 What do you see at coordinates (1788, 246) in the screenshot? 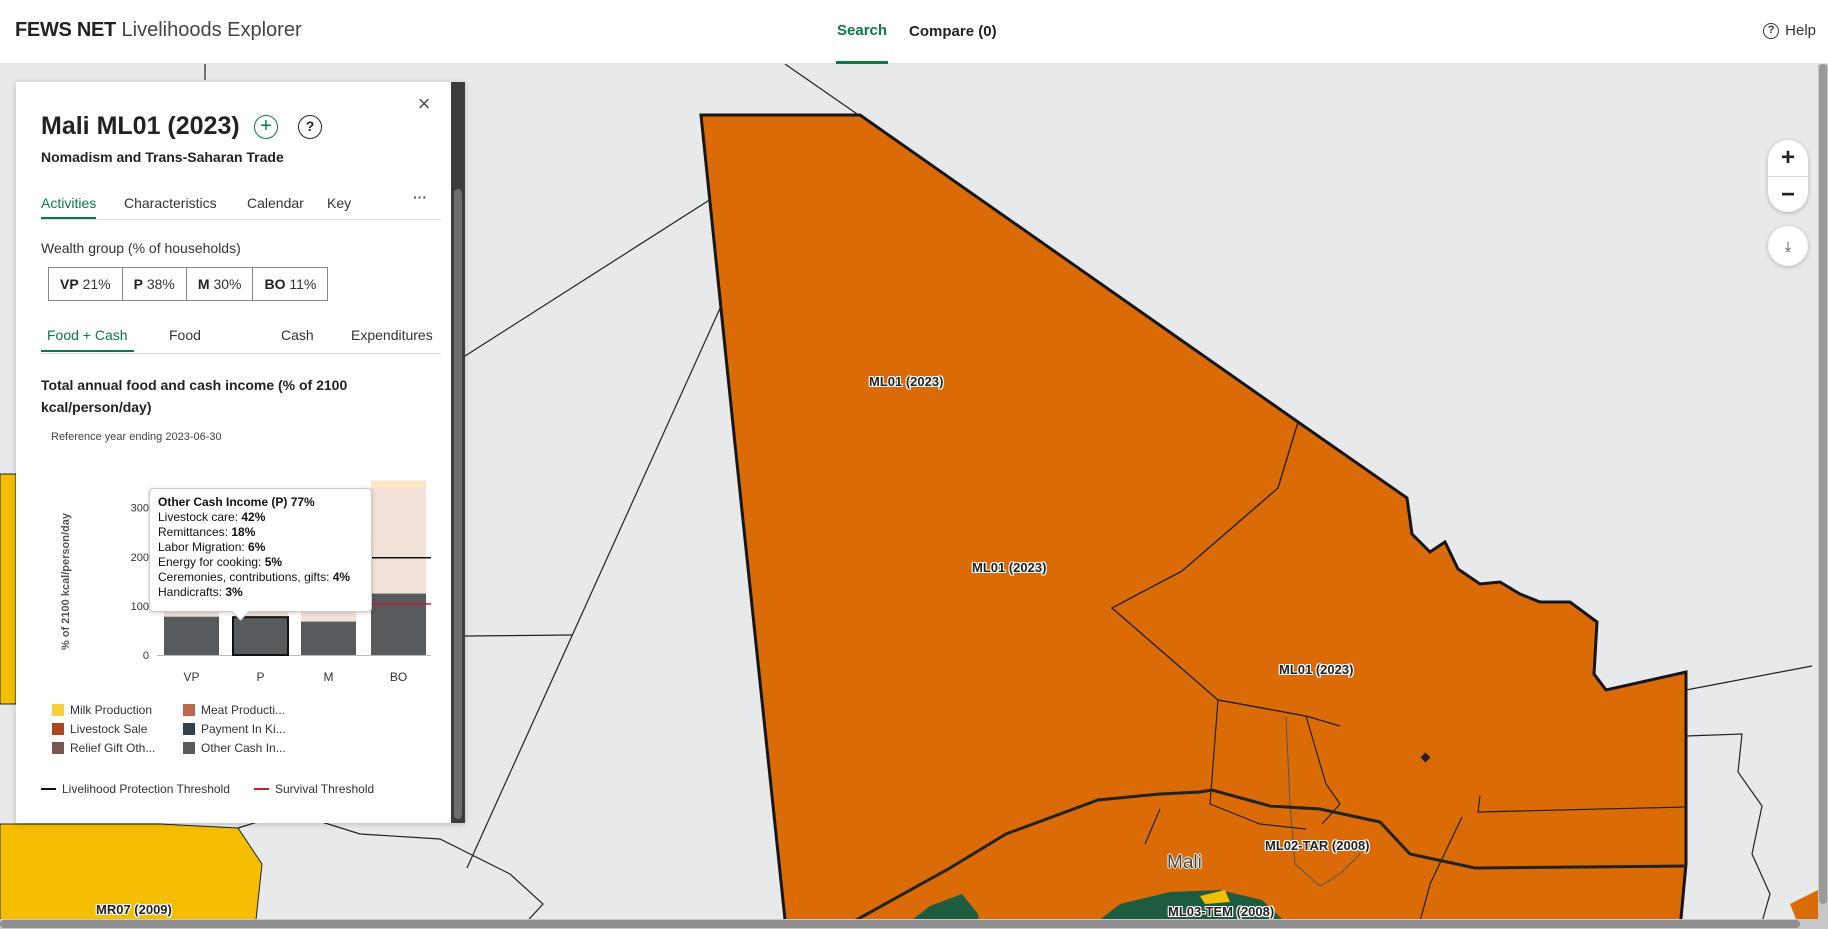
I see `download-button: ⤓` at bounding box center [1788, 246].